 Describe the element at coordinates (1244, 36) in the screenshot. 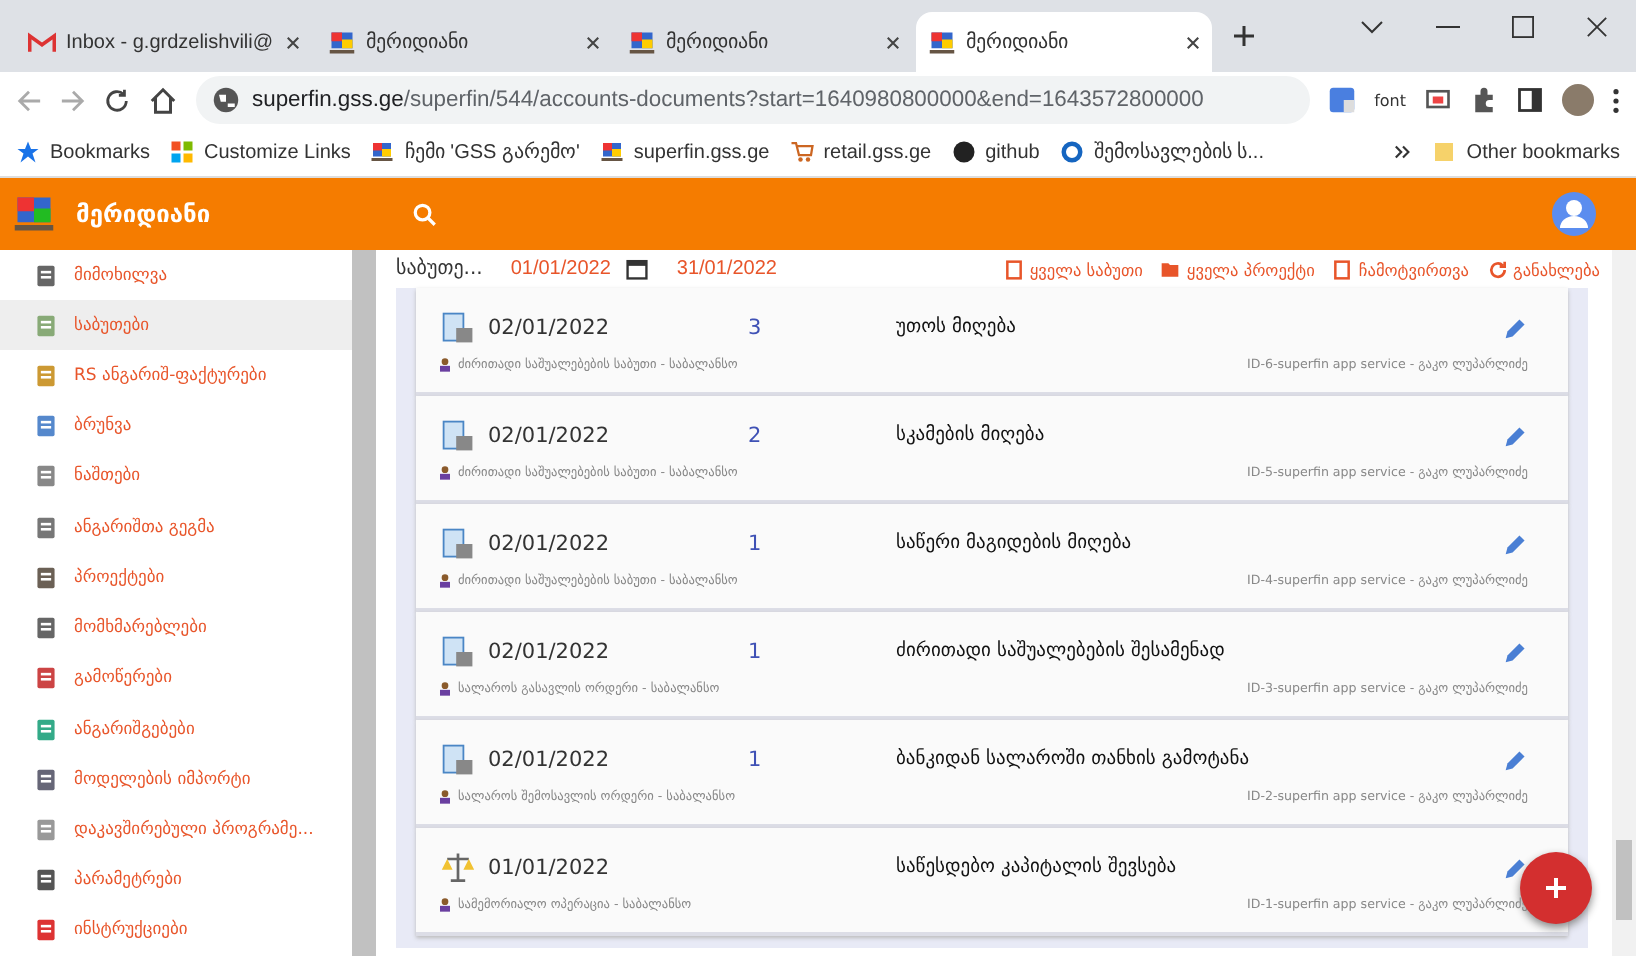

I see `plus-icon` at that location.